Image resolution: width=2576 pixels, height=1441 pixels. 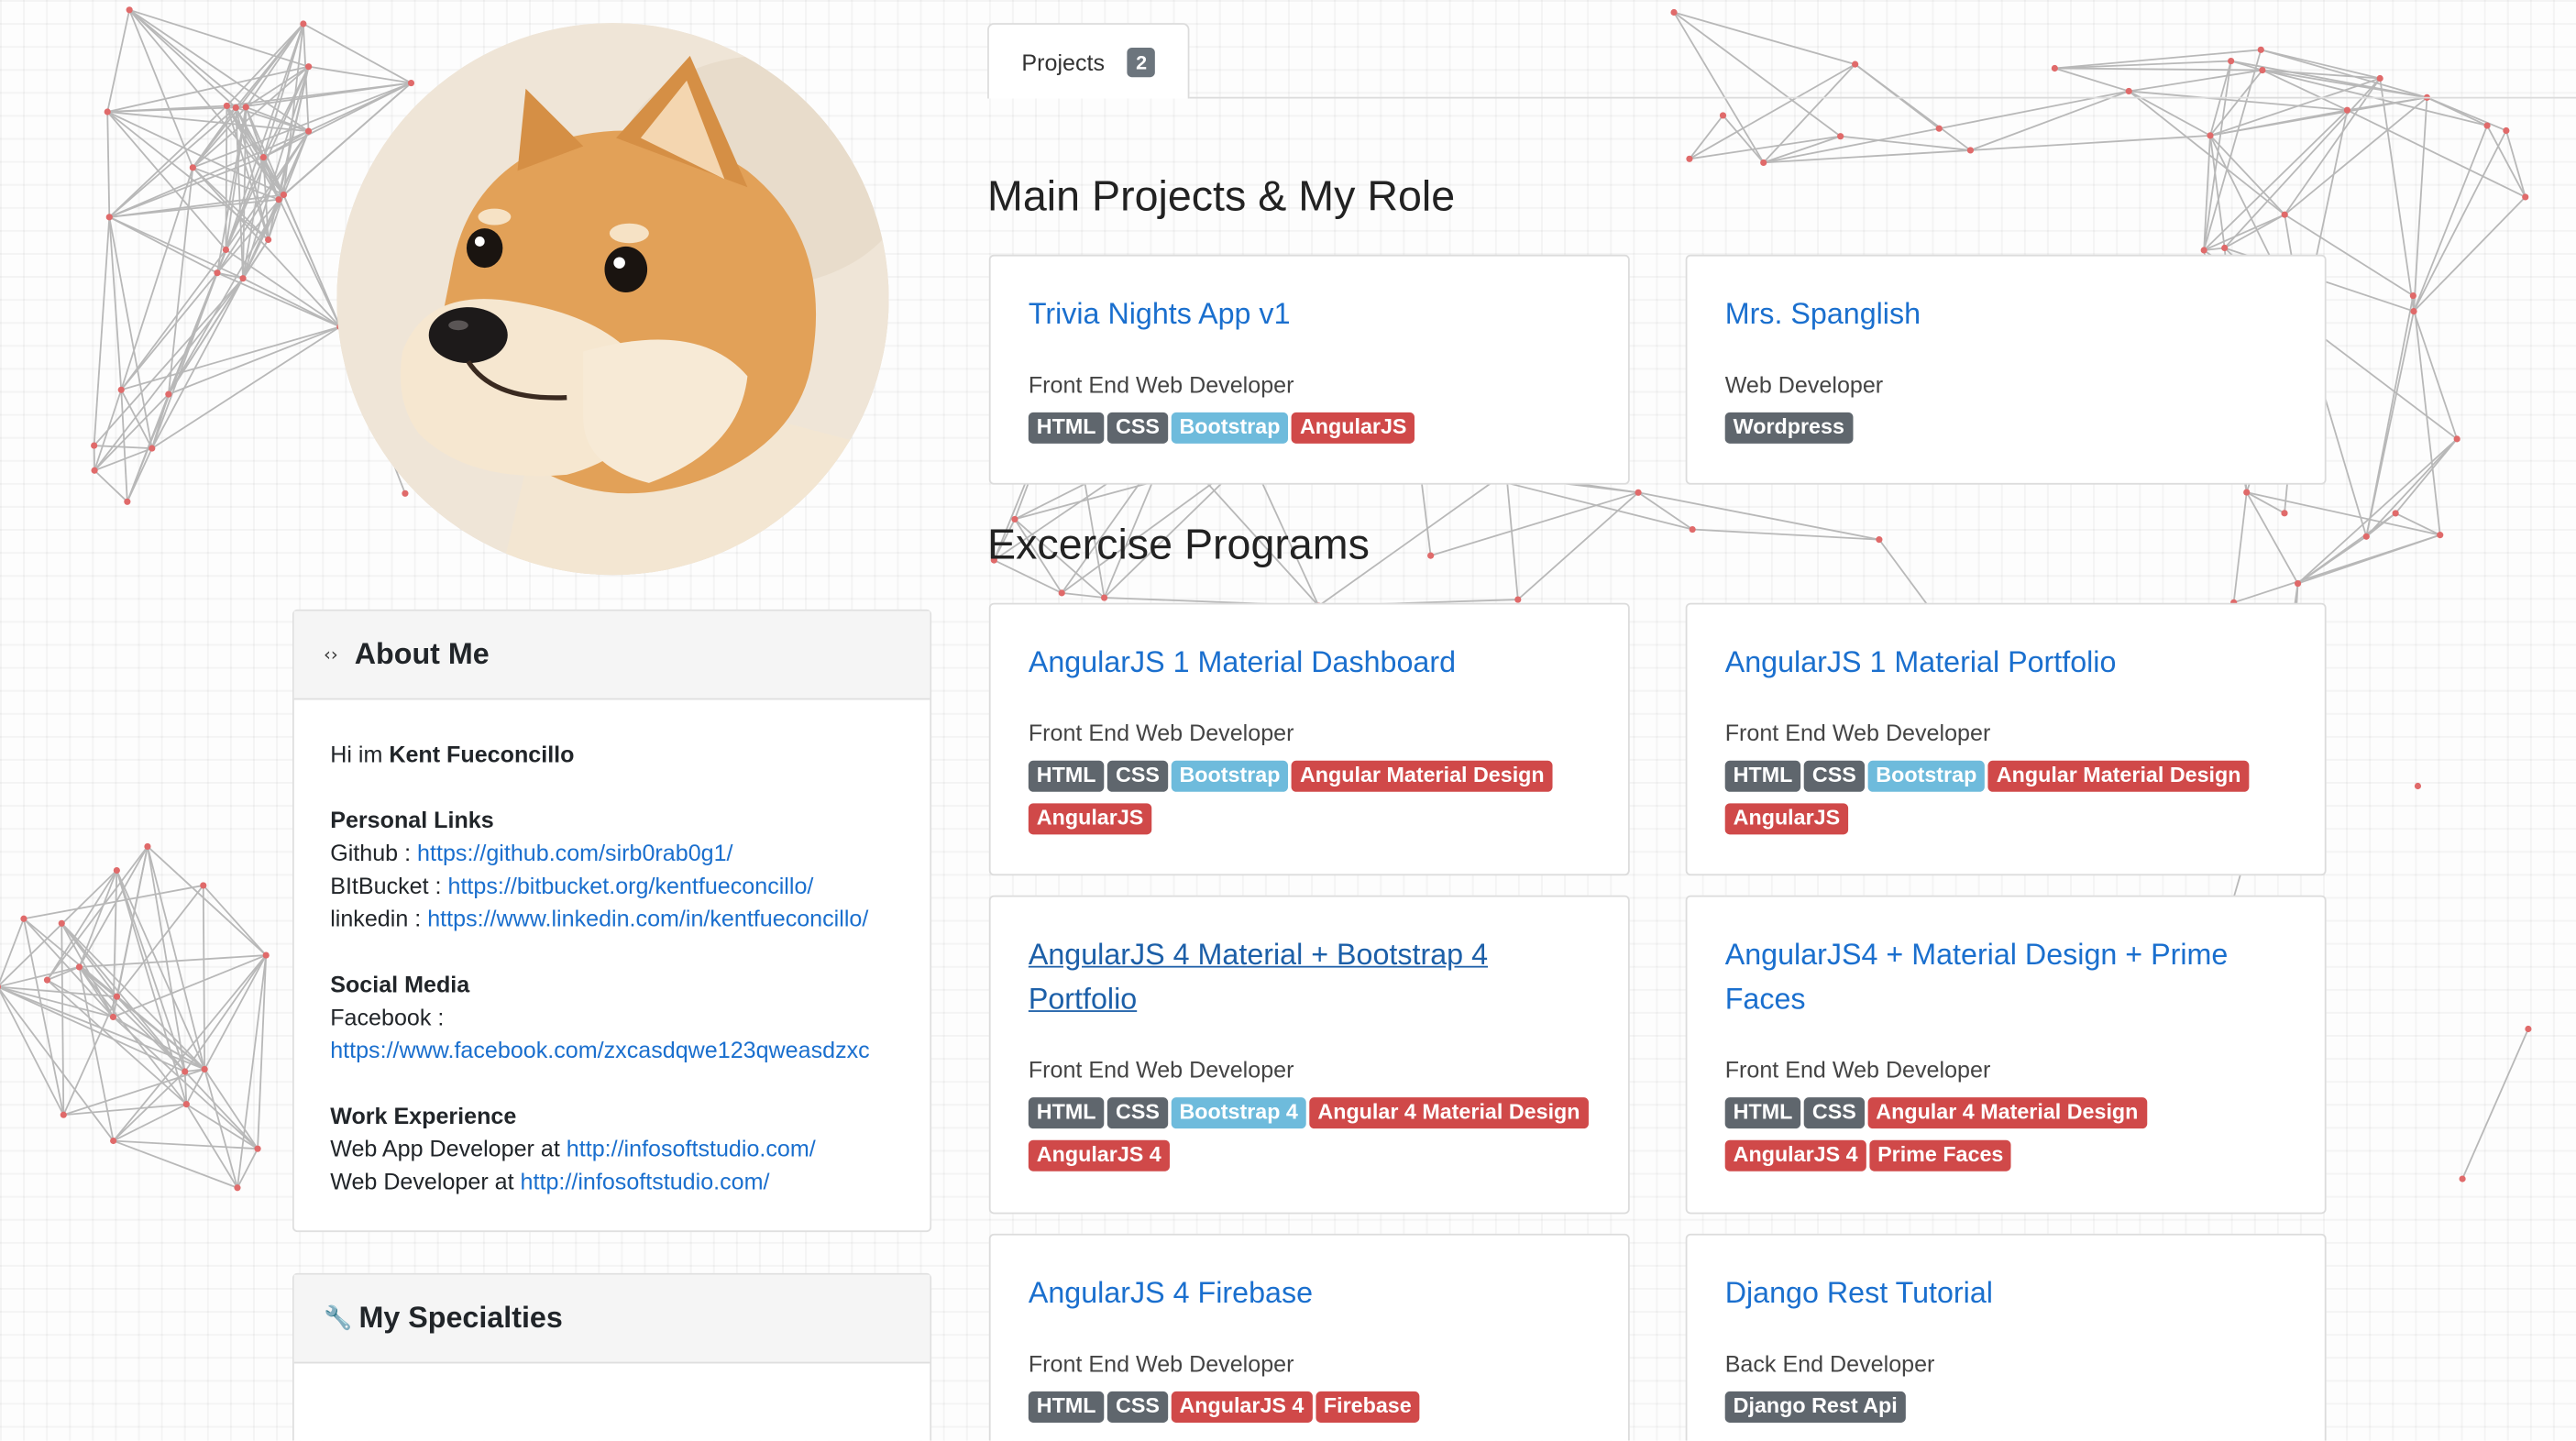 I want to click on tech-badge: HTML, so click(x=1762, y=776).